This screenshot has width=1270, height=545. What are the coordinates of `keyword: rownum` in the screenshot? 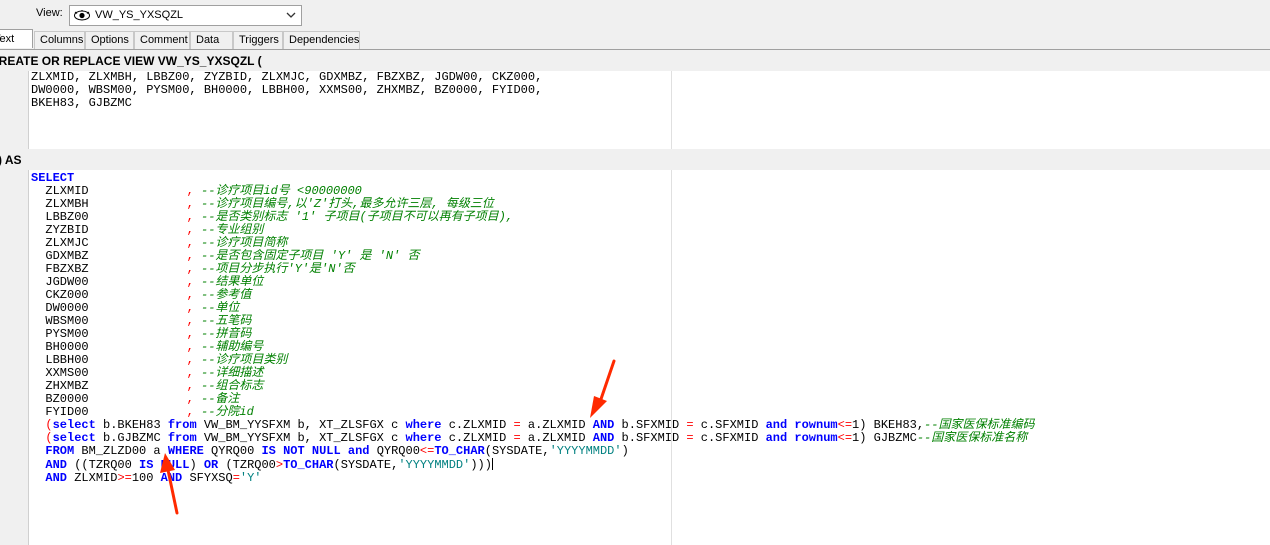 It's located at (816, 425).